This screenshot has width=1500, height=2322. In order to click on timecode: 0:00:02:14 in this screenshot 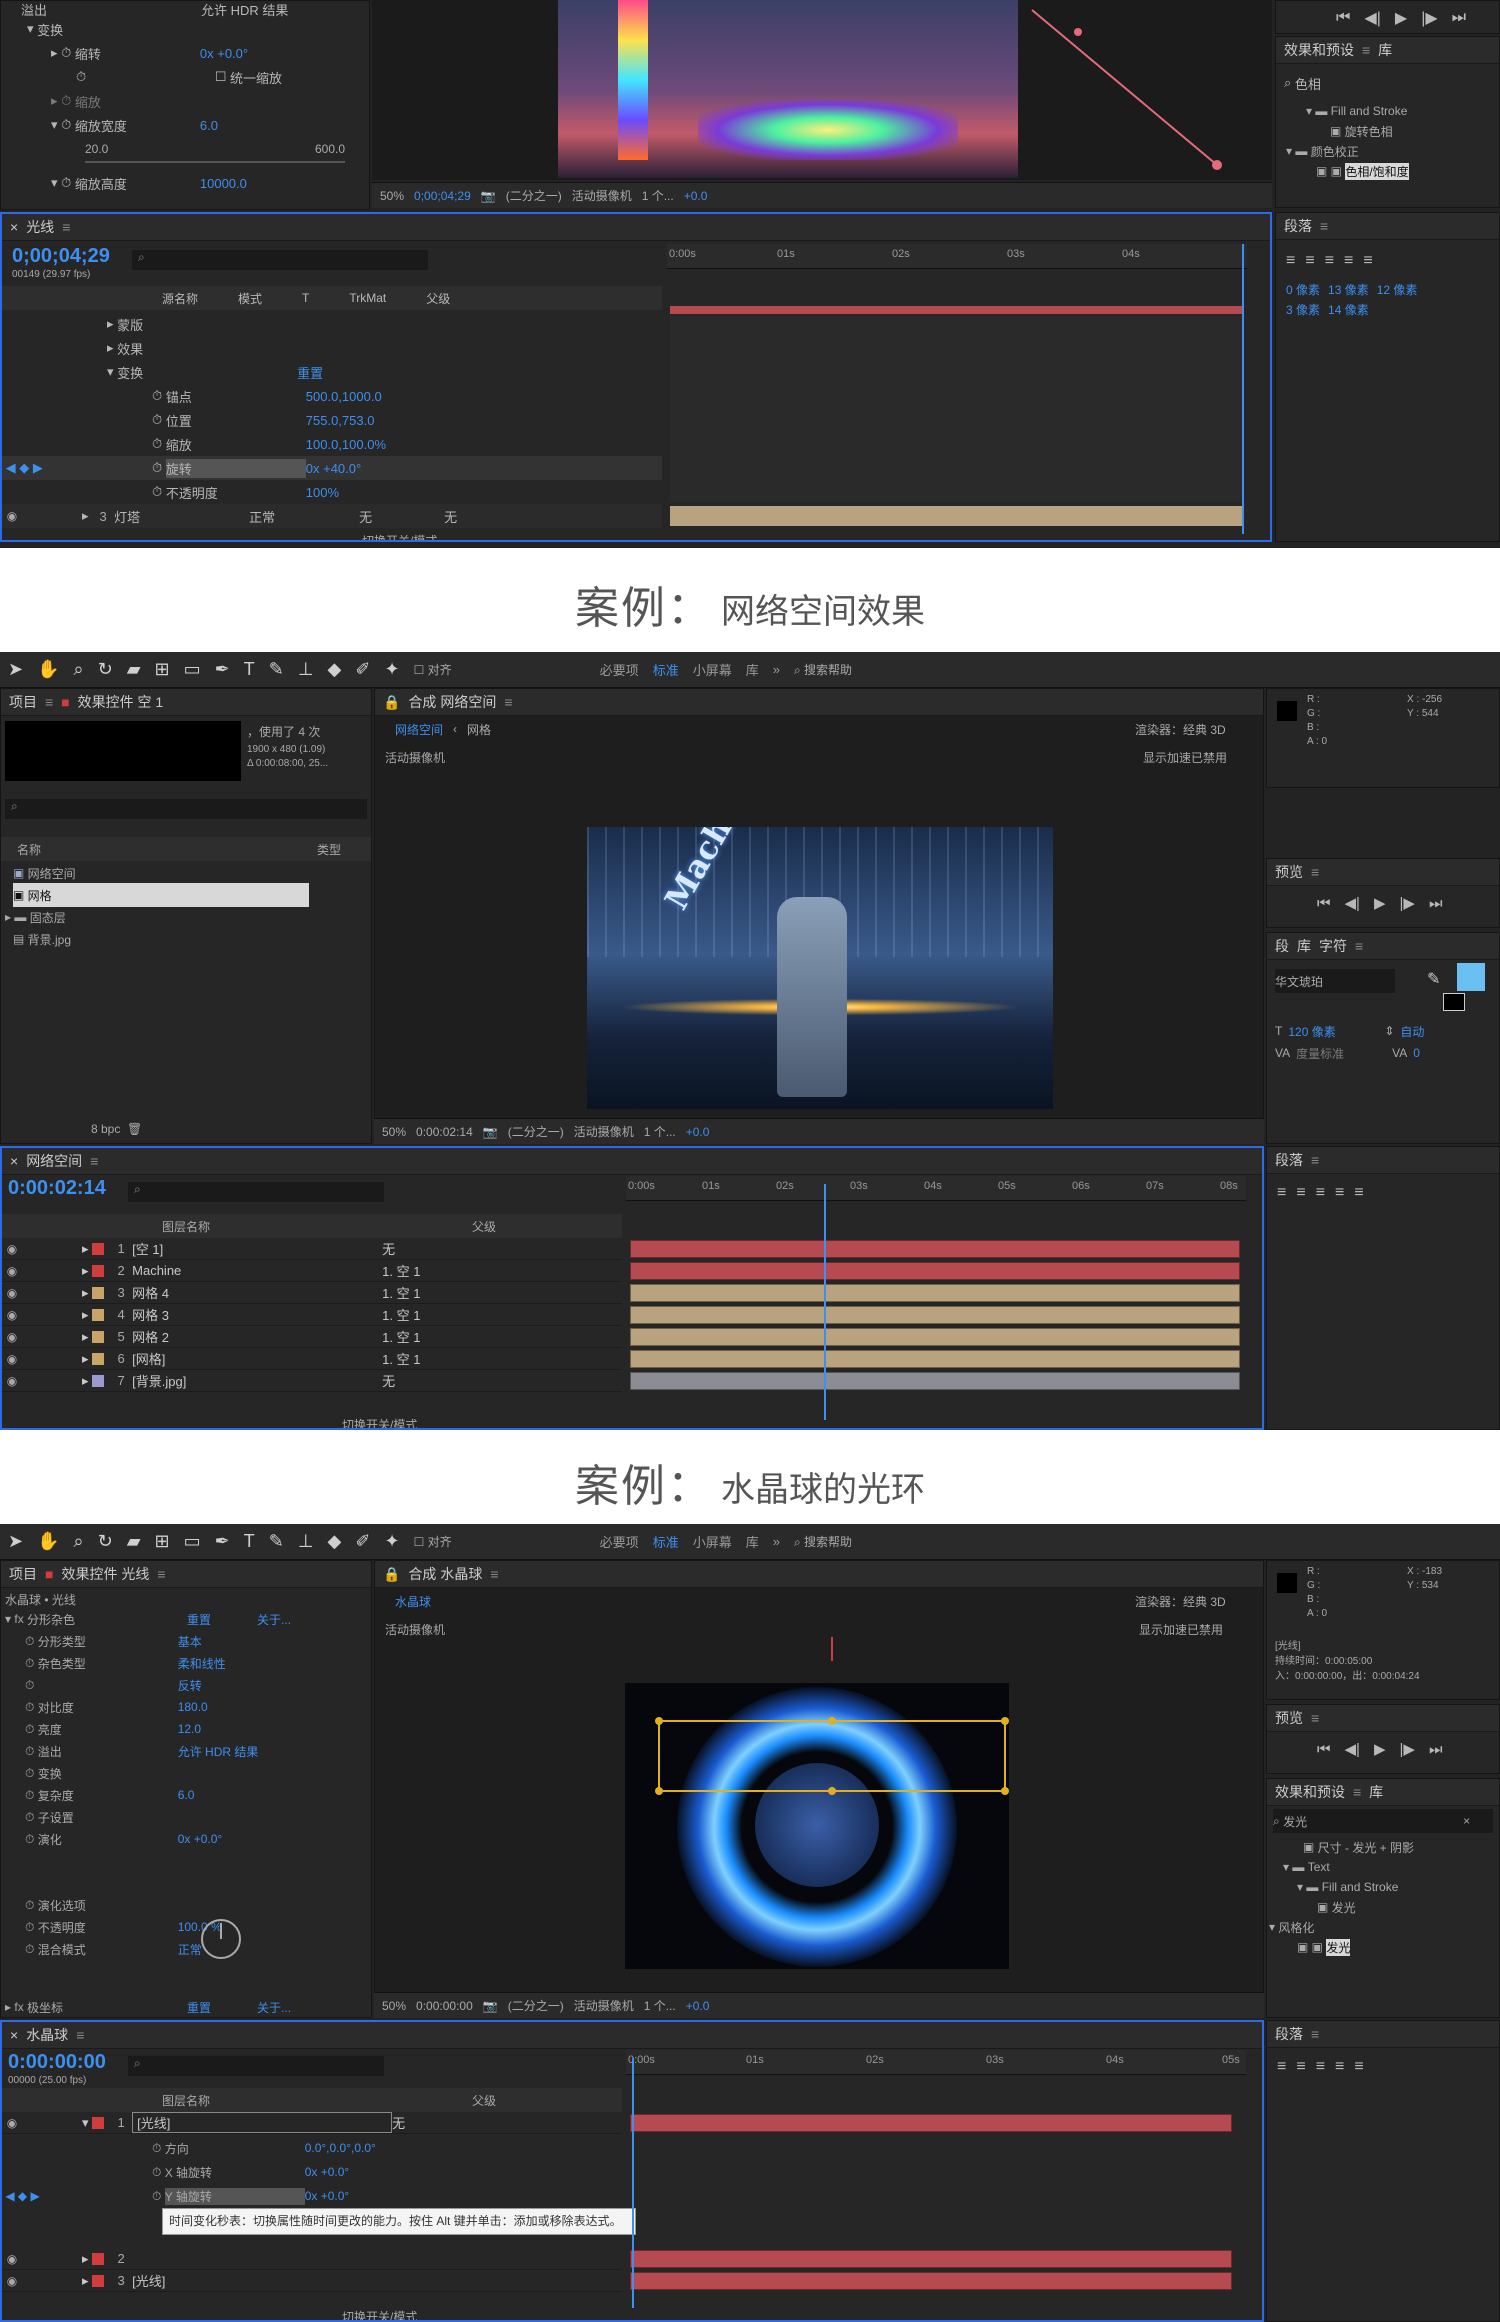, I will do `click(444, 1132)`.